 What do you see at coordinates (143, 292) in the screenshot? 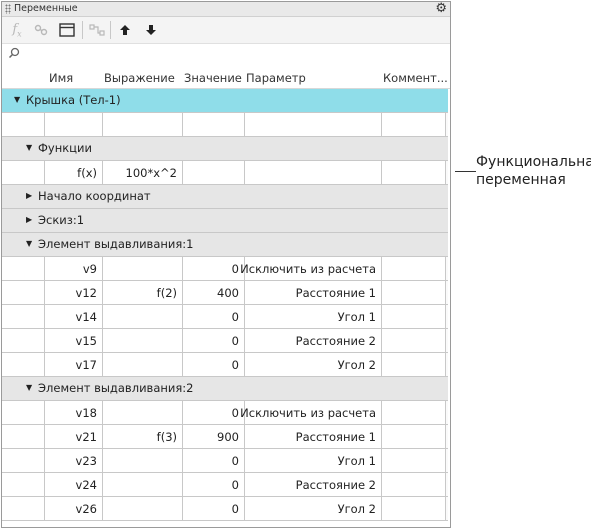
I see `cell-expression: f(2)` at bounding box center [143, 292].